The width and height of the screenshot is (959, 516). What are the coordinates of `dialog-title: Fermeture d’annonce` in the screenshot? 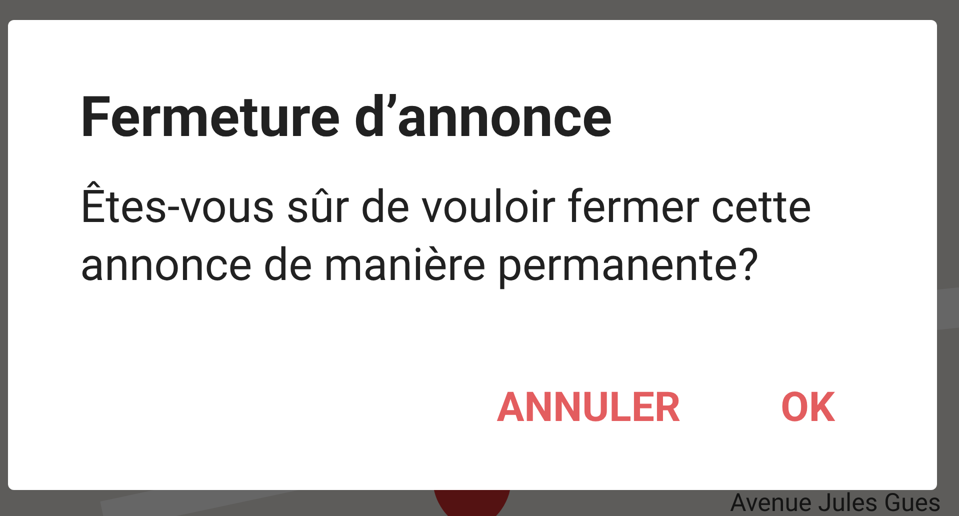 It's located at (347, 117).